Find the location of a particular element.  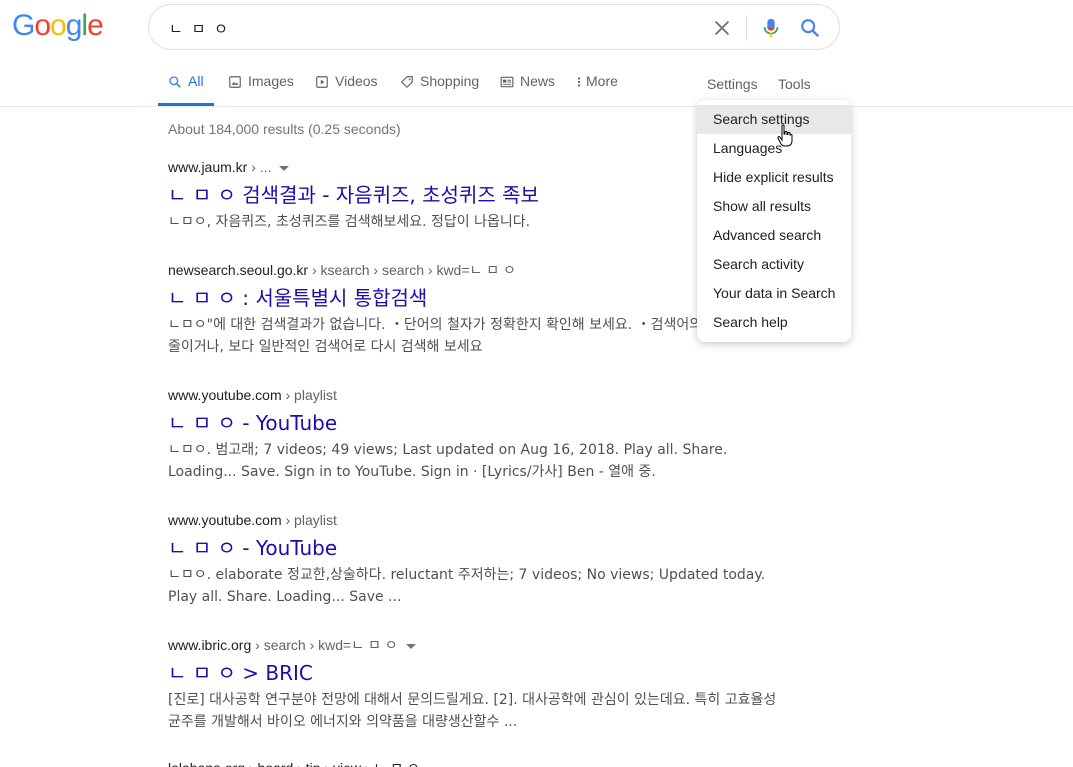

menu-item-your-data: Your data in Search is located at coordinates (774, 293).